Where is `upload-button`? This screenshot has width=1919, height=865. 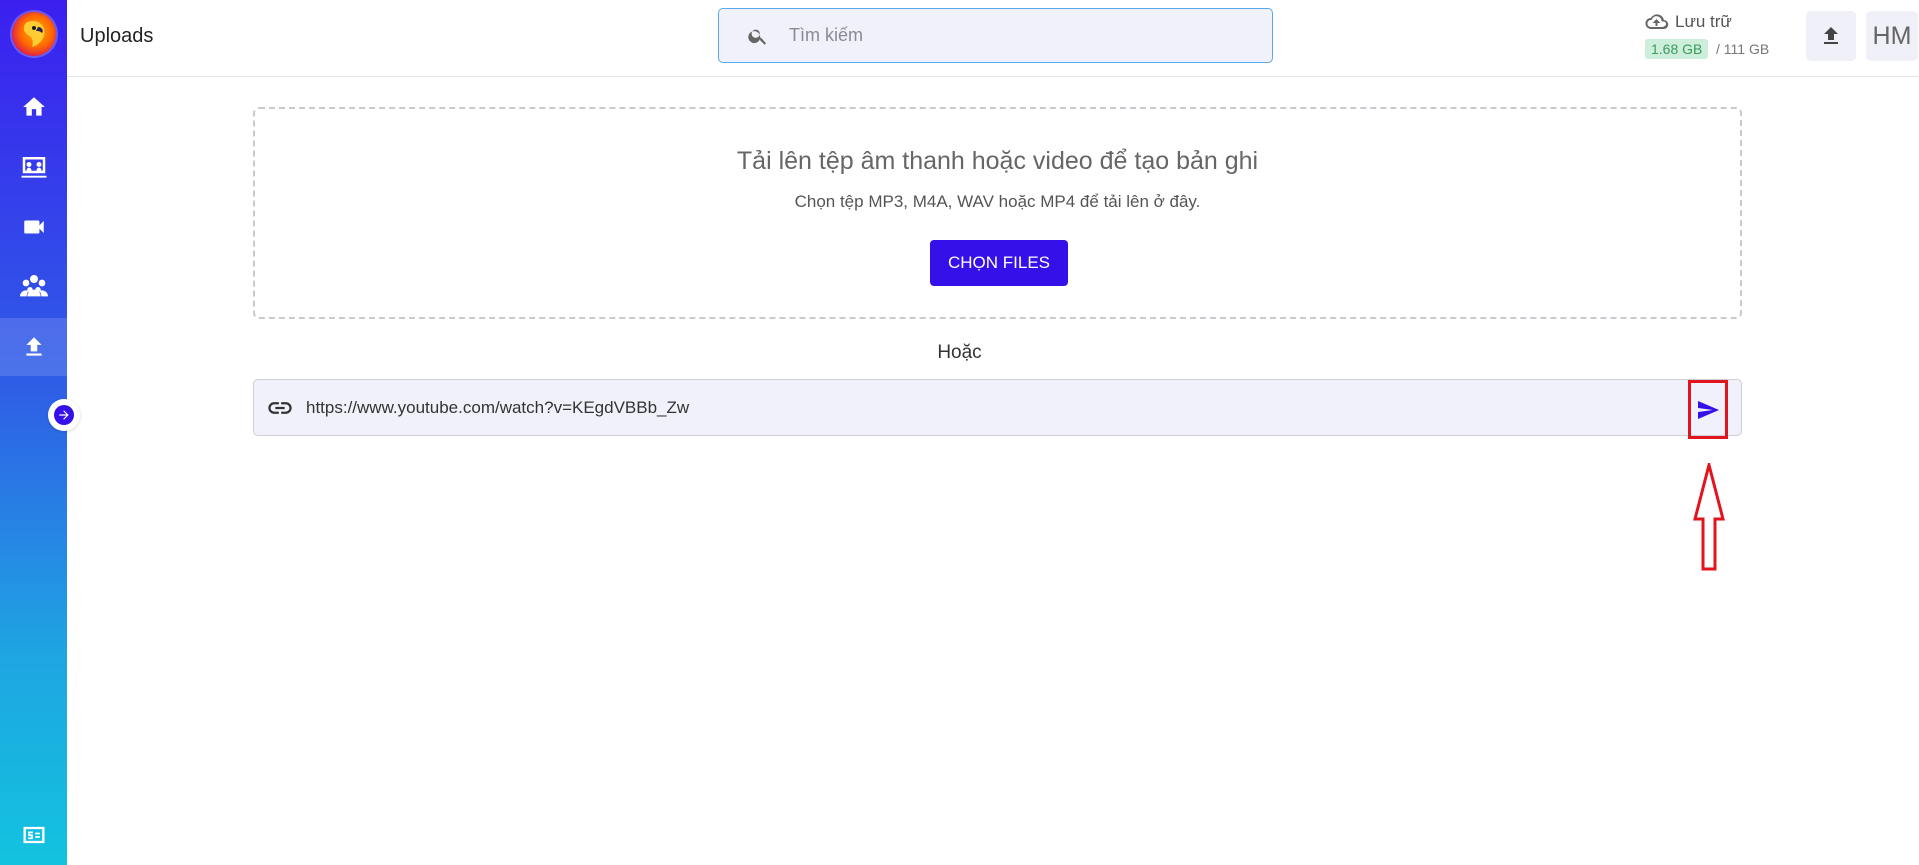 upload-button is located at coordinates (1831, 36).